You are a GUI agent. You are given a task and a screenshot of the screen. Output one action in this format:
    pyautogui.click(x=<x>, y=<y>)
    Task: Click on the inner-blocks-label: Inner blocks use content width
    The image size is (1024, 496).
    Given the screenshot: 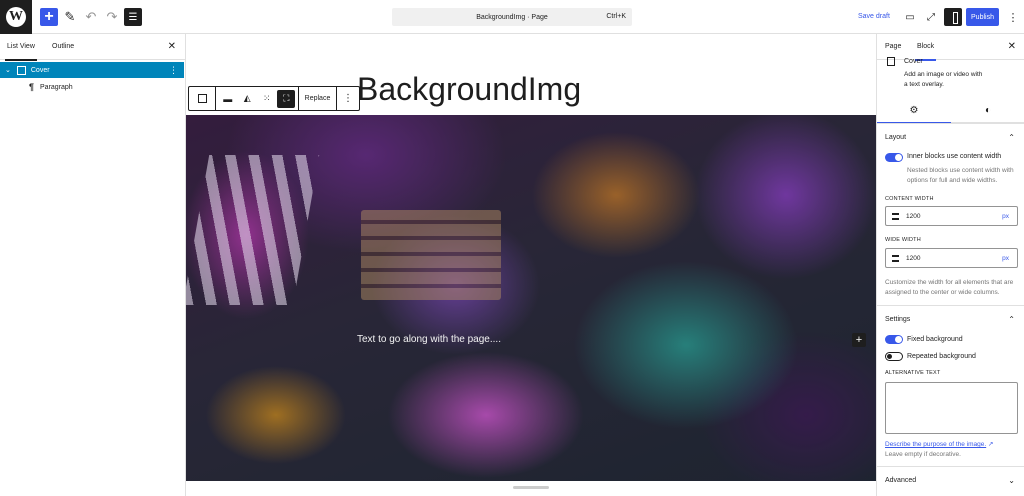 What is the action you would take?
    pyautogui.click(x=954, y=156)
    